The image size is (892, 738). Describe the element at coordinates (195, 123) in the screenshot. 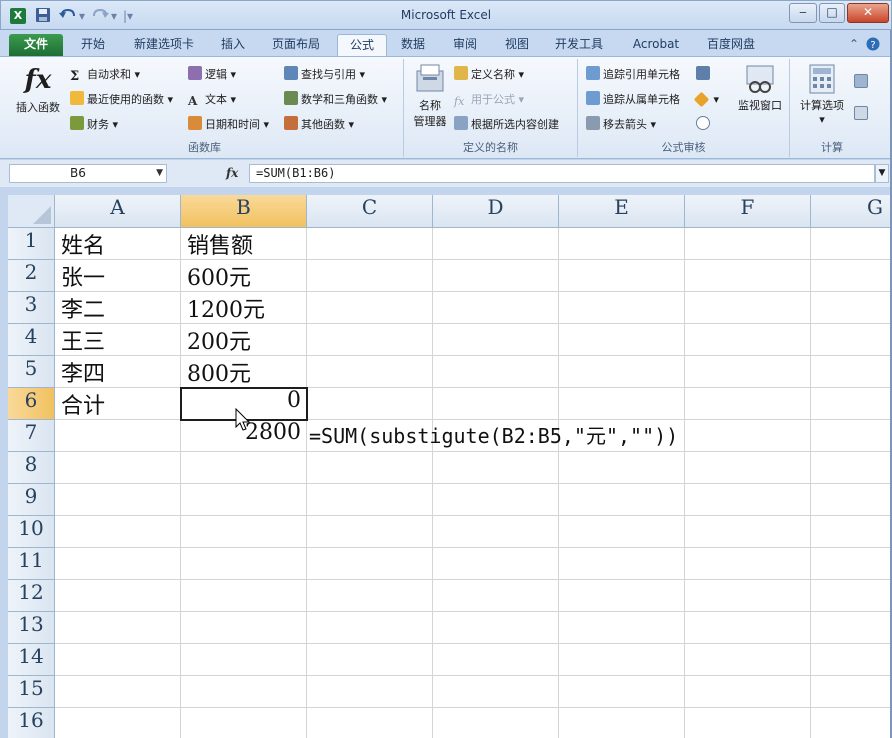

I see `calendar-icon` at that location.